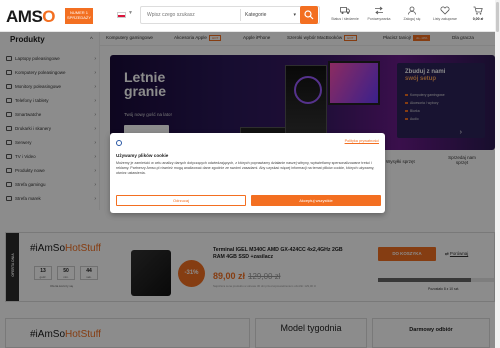 Image resolution: width=500 pixels, height=348 pixels. I want to click on tracking-link: Status / śledzenie, so click(345, 12).